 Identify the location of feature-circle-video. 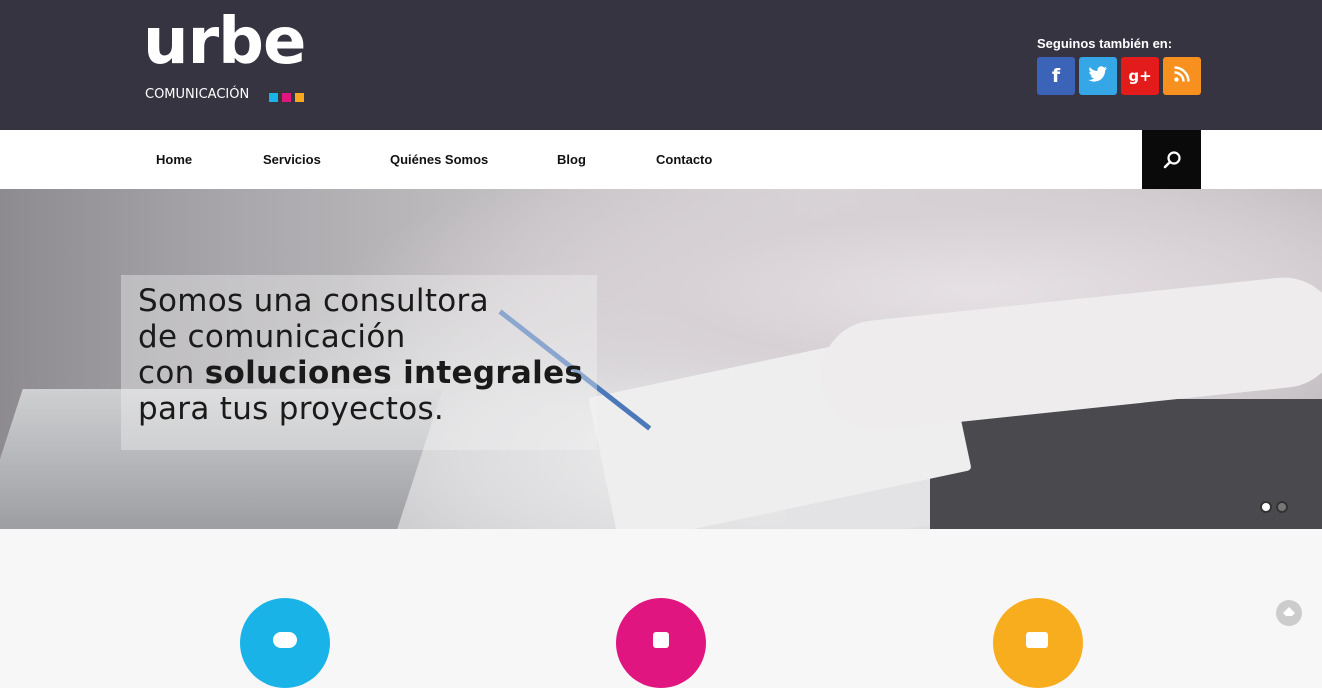
(1038, 643).